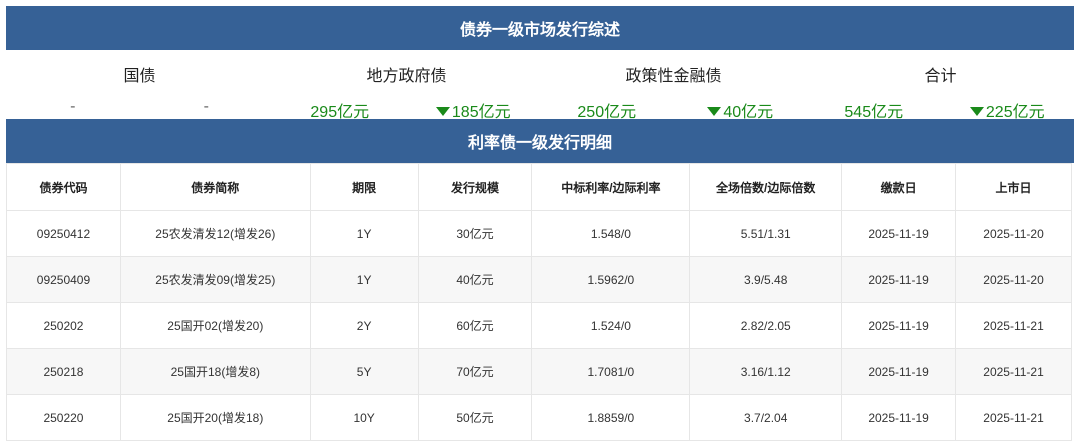 The width and height of the screenshot is (1080, 445). I want to click on table-cell: 10Y, so click(364, 417).